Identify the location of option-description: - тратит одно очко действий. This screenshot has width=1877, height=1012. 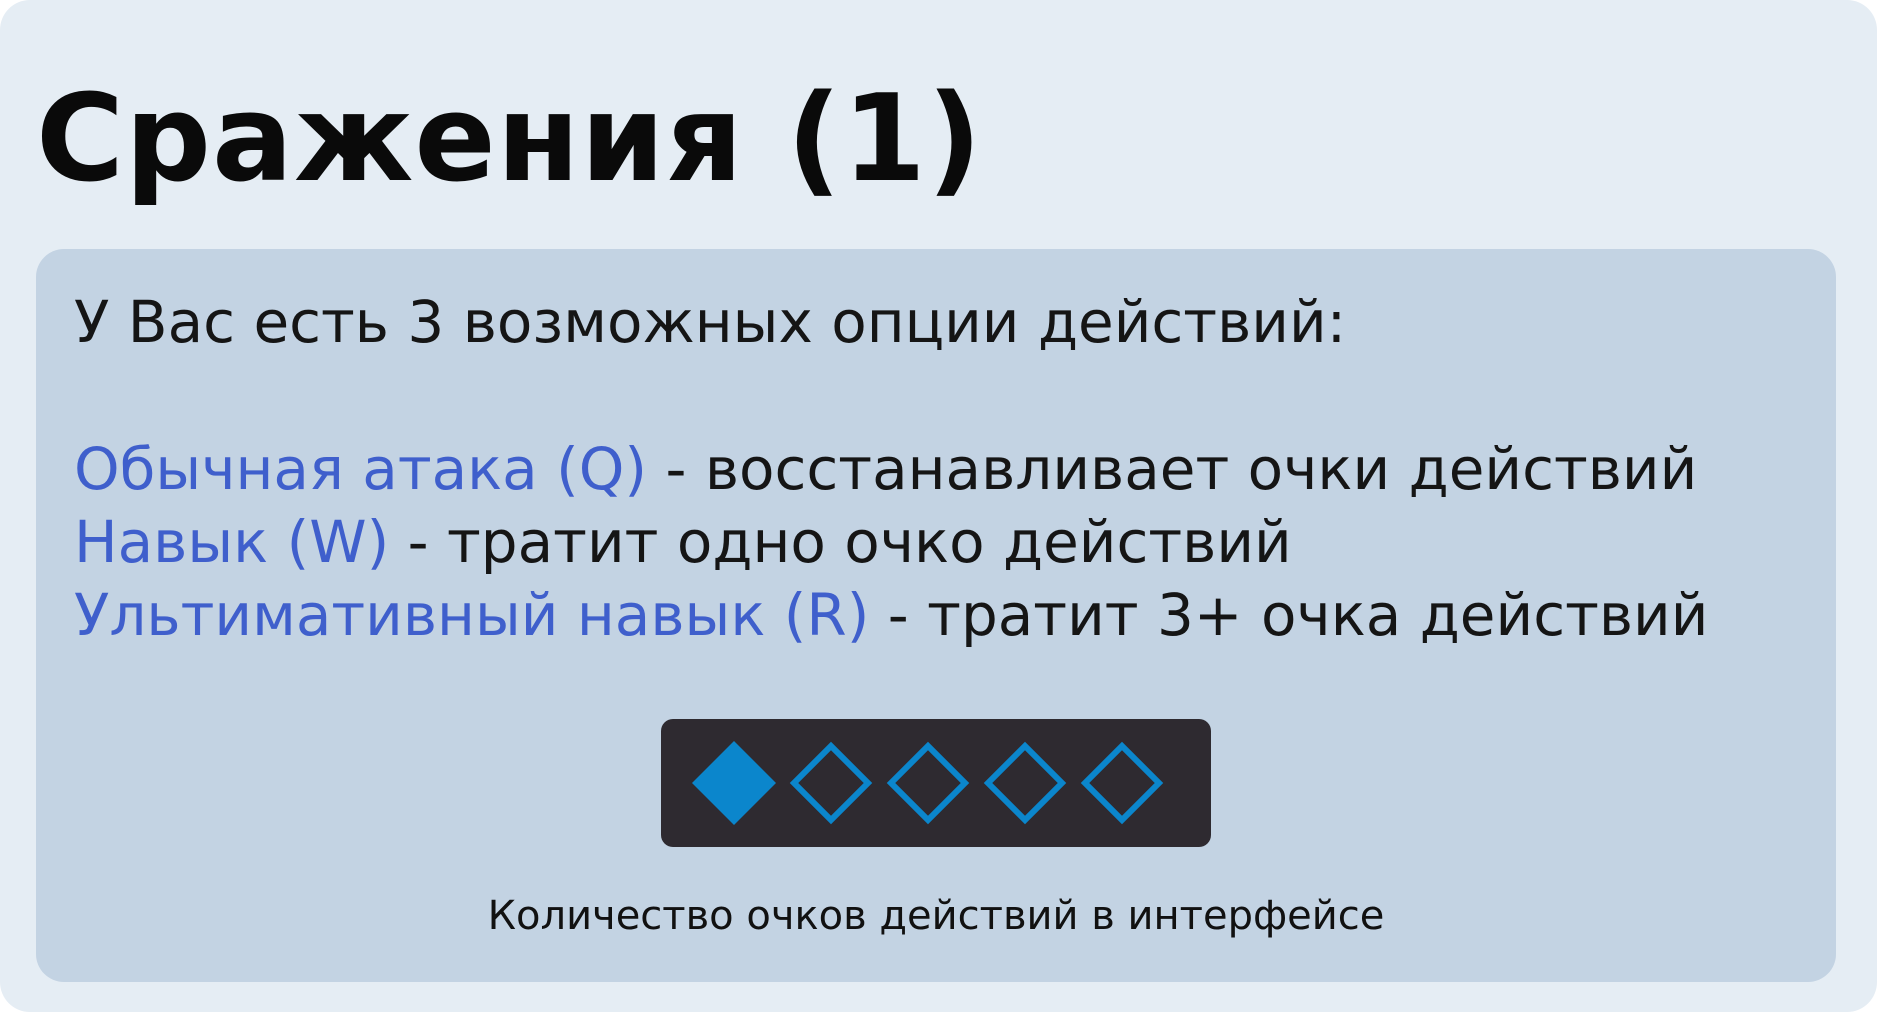
(840, 542).